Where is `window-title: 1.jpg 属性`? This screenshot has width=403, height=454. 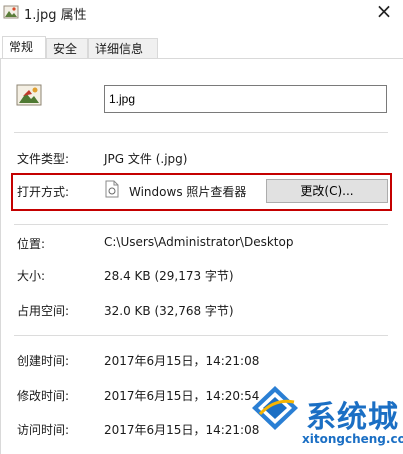
window-title: 1.jpg 属性 is located at coordinates (55, 15).